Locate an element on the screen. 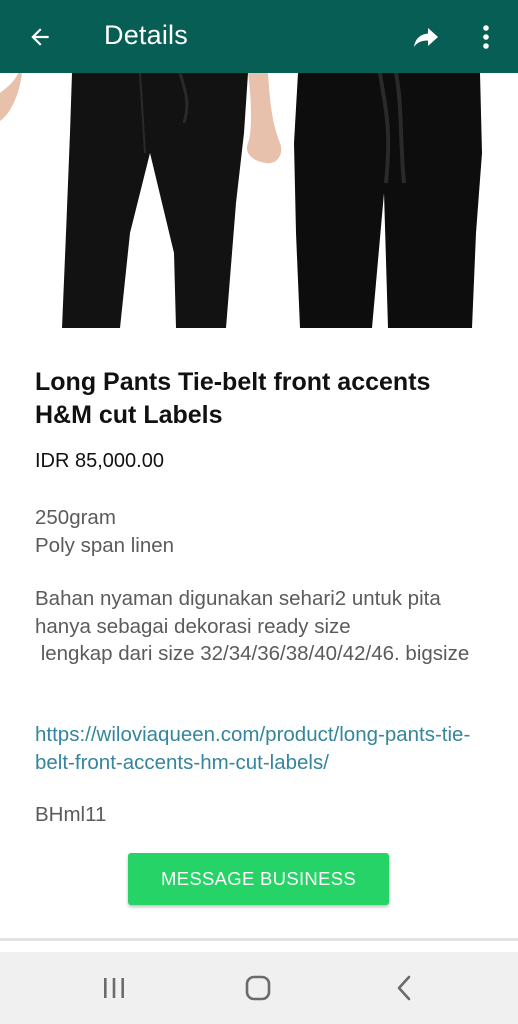 The height and width of the screenshot is (1024, 518). page-title: Details is located at coordinates (146, 35).